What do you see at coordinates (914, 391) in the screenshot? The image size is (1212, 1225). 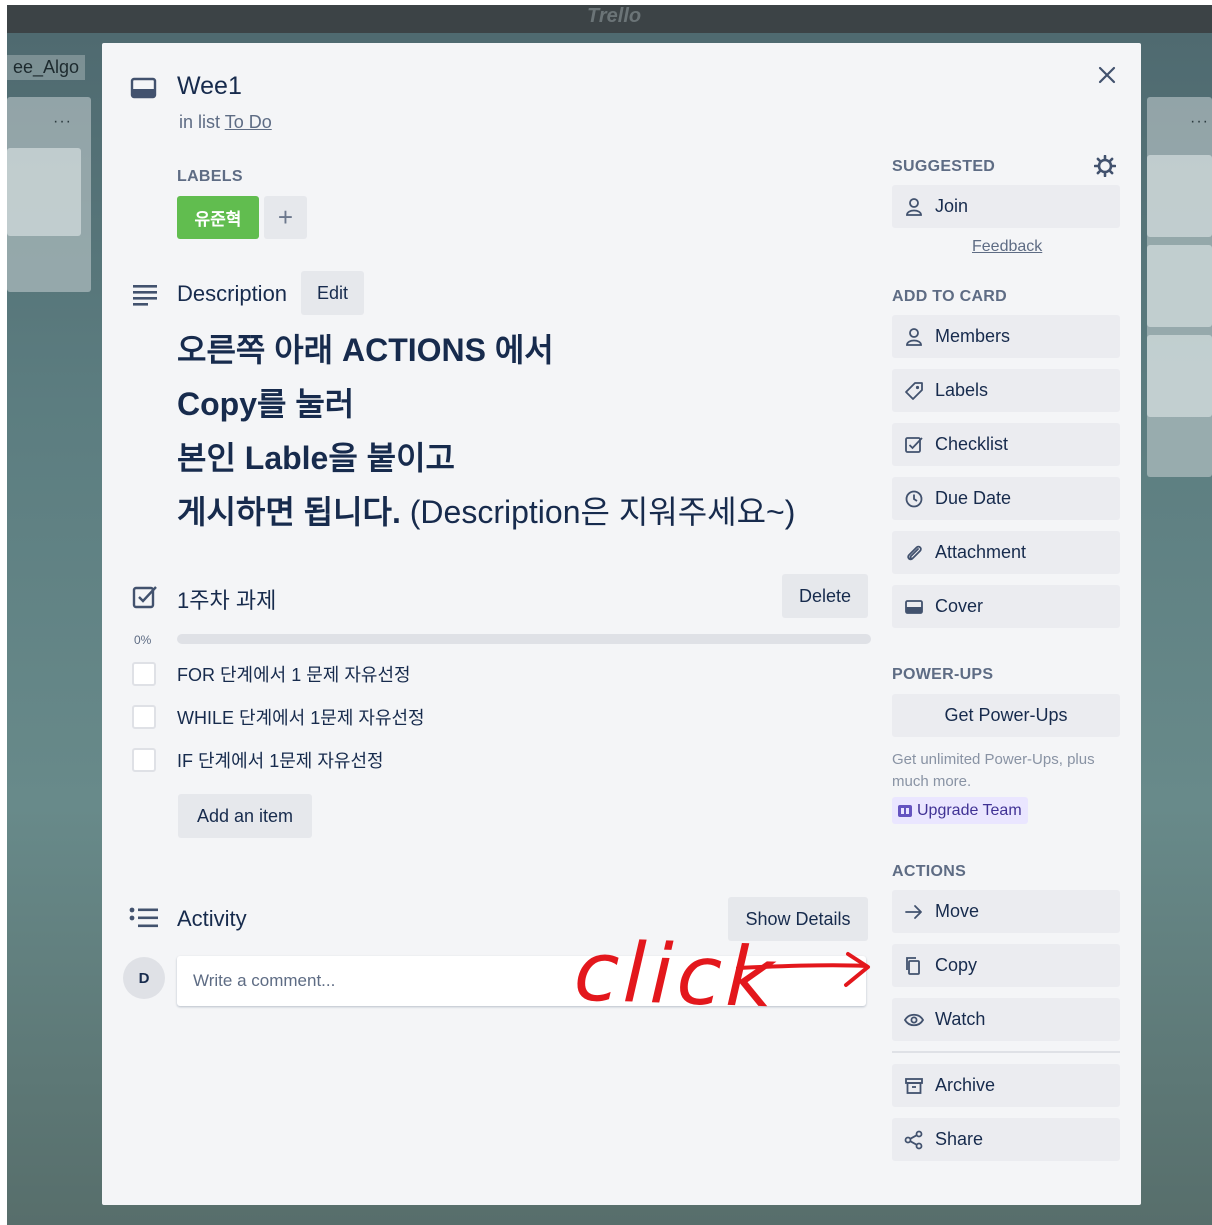 I see `tag-icon` at bounding box center [914, 391].